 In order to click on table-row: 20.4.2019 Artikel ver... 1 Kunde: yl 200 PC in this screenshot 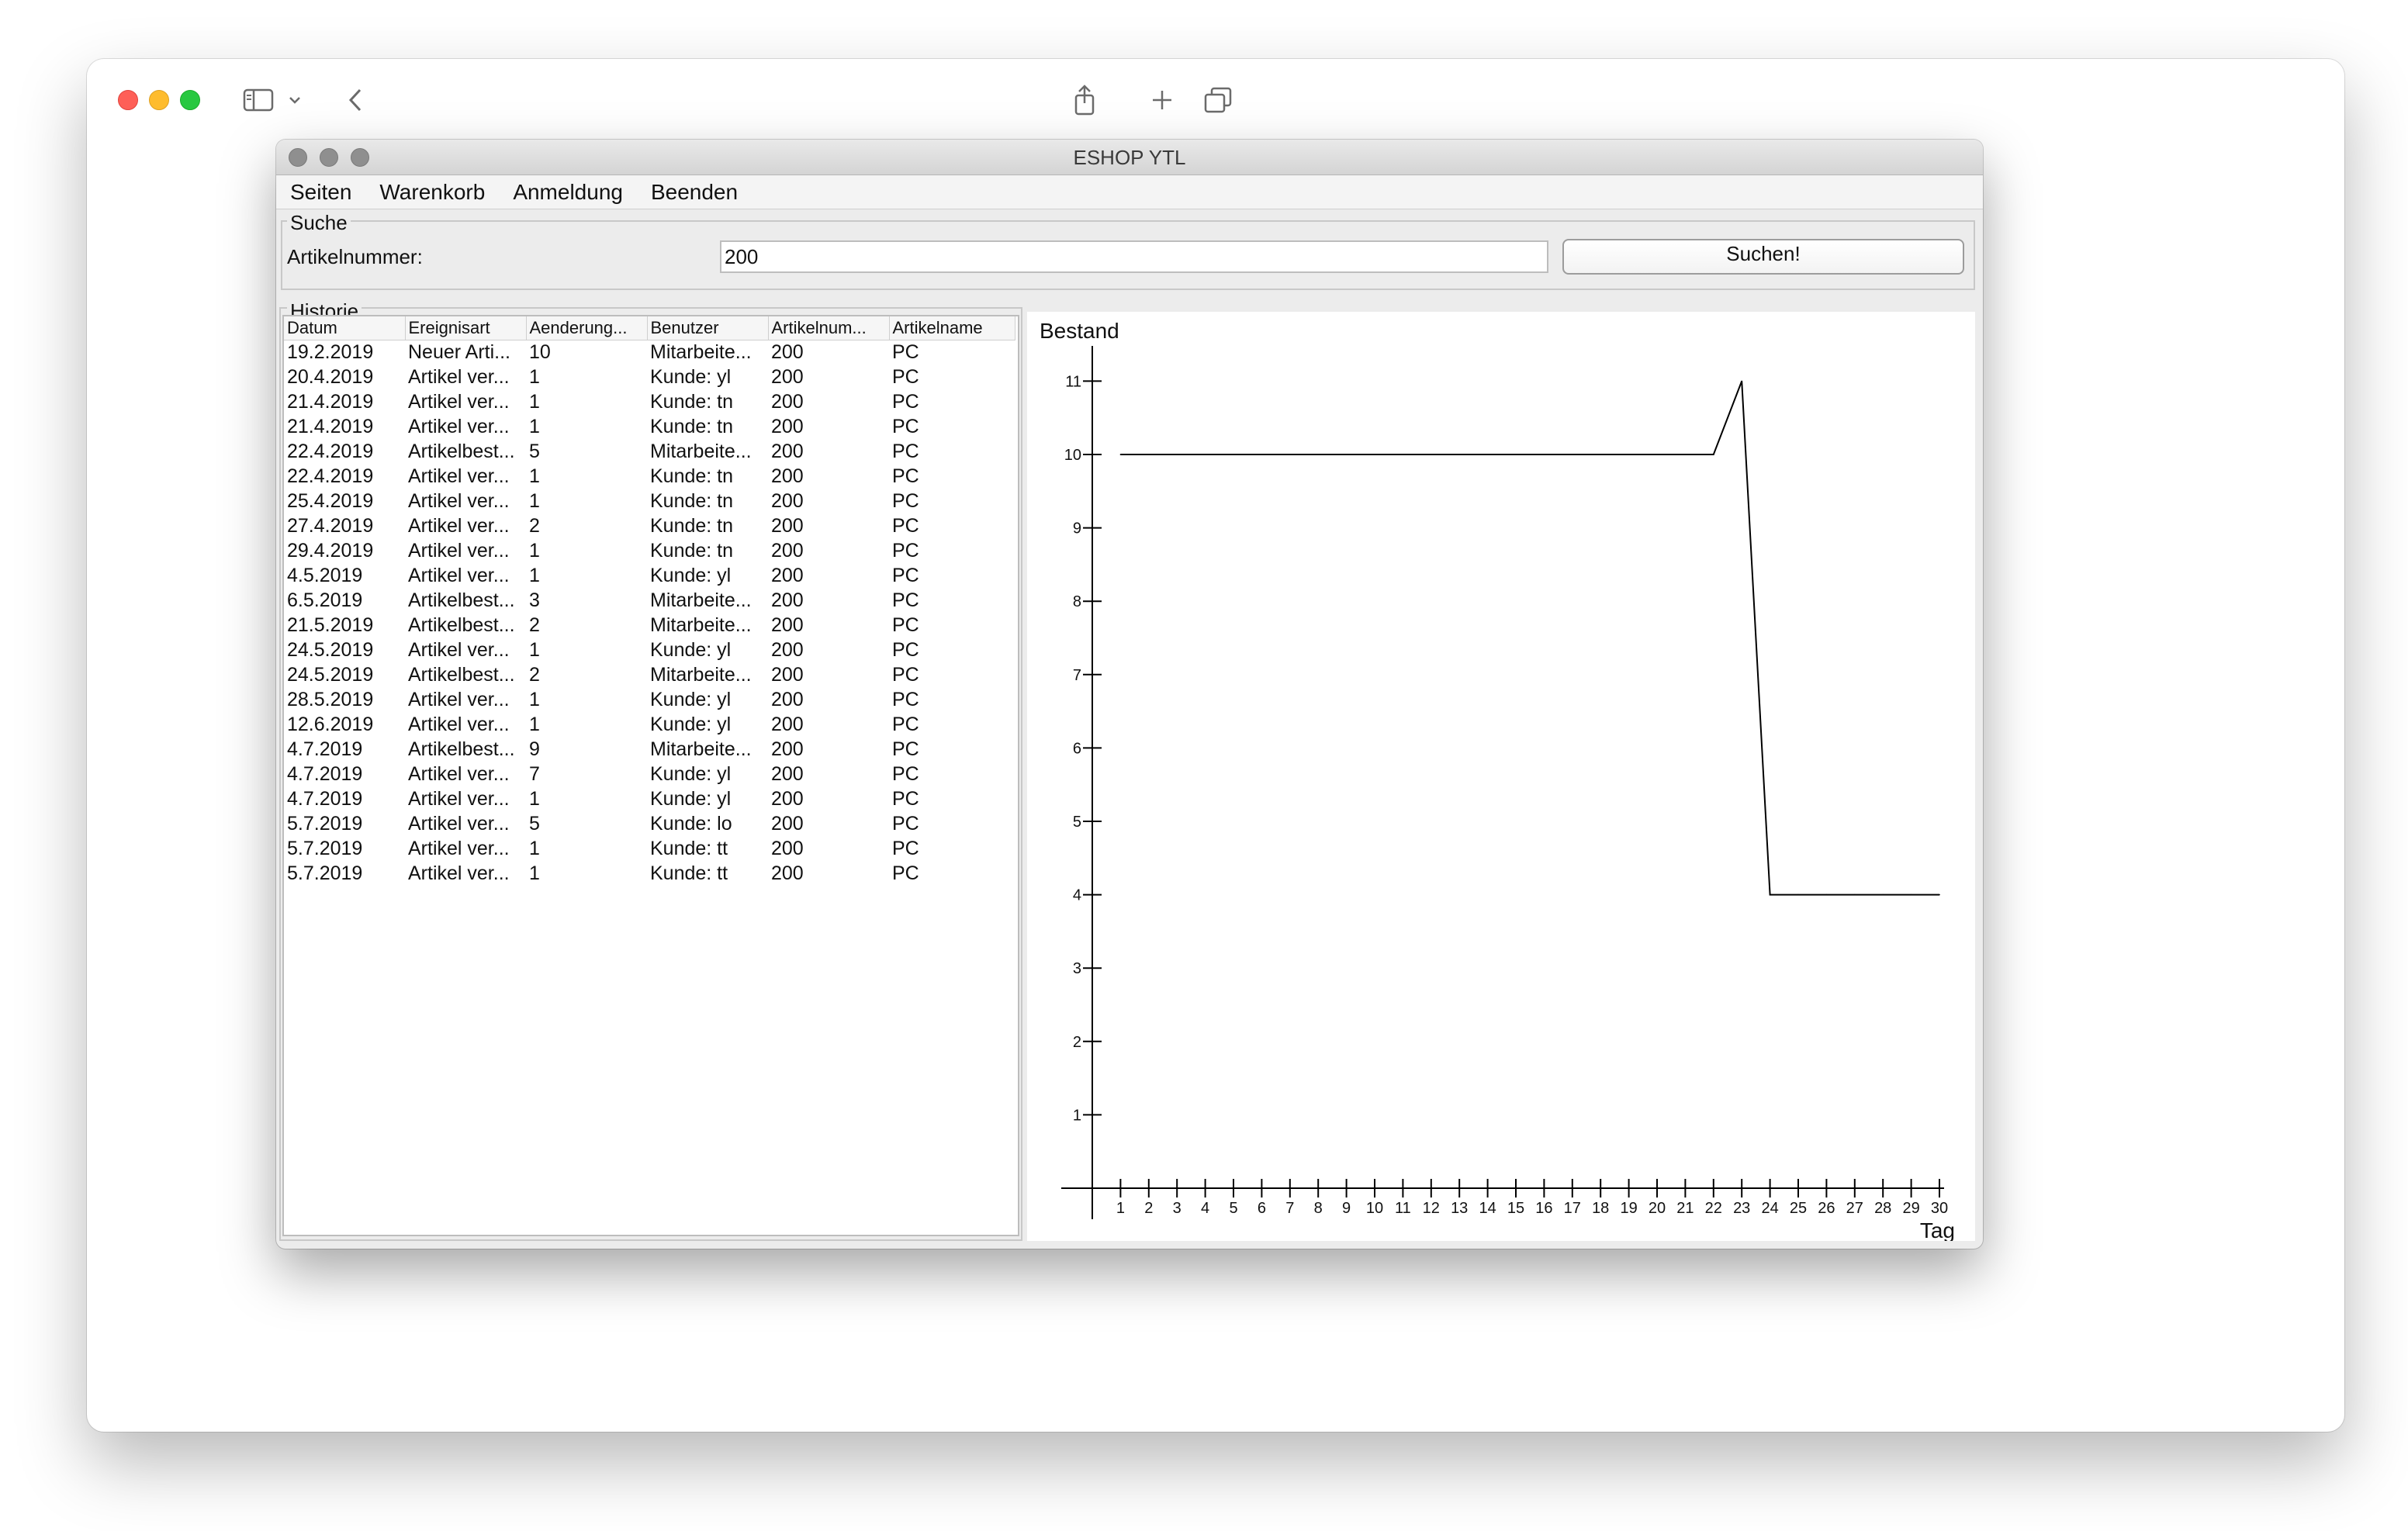, I will do `click(649, 377)`.